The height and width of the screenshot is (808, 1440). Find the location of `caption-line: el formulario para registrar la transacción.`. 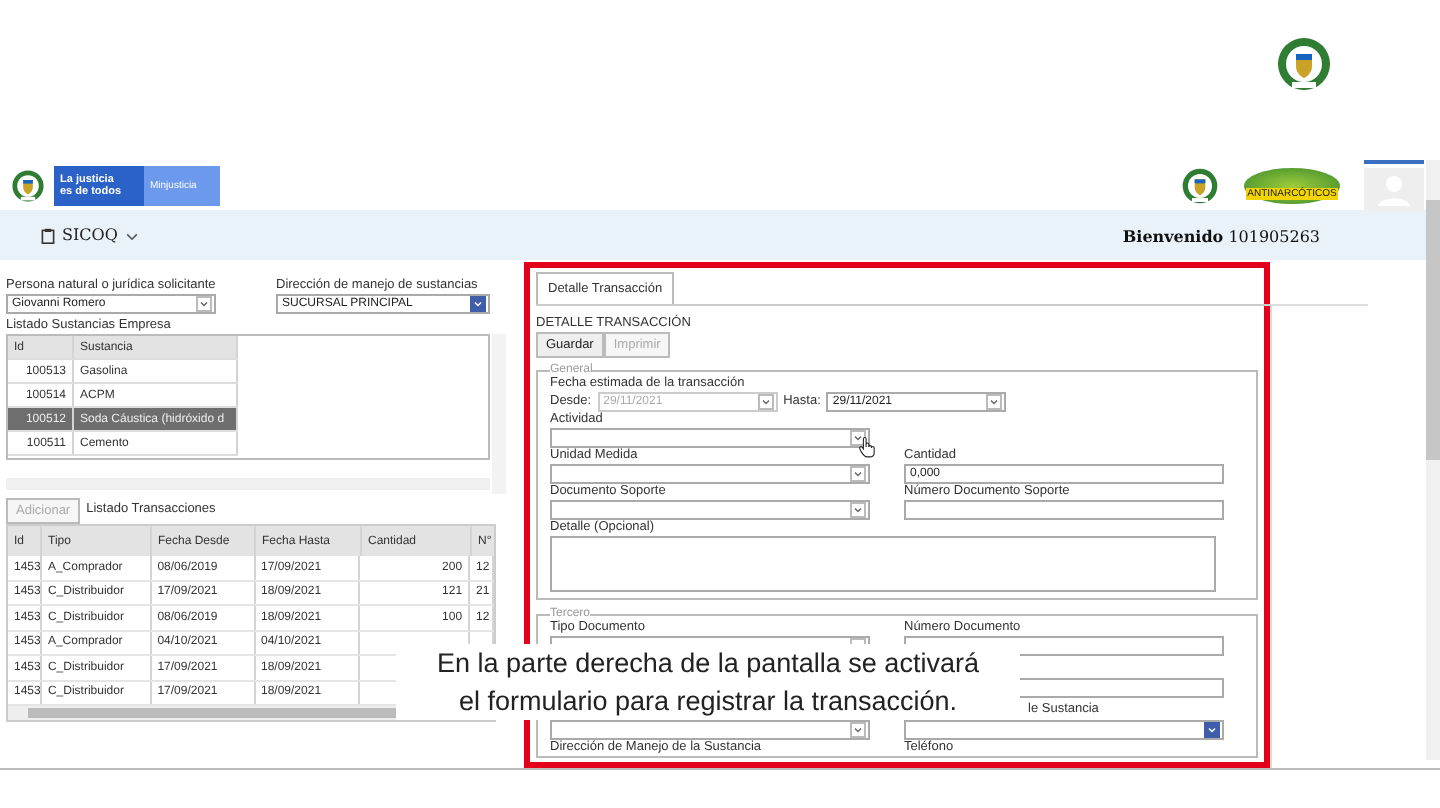

caption-line: el formulario para registrar la transacción. is located at coordinates (708, 701).